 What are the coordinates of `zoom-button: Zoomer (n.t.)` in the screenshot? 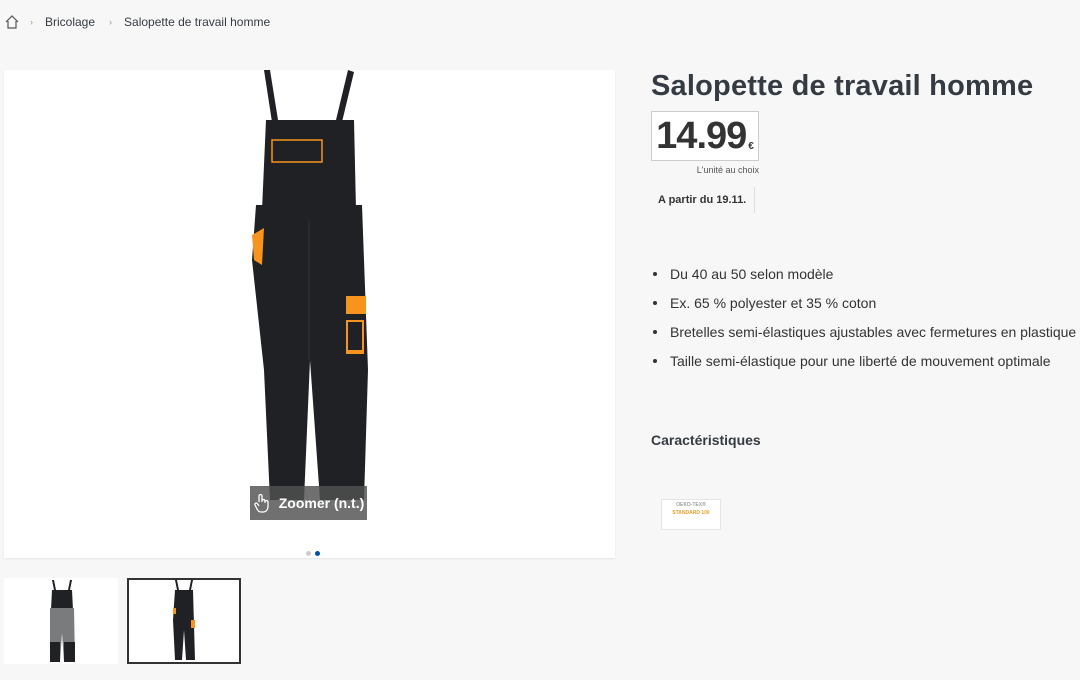 It's located at (308, 503).